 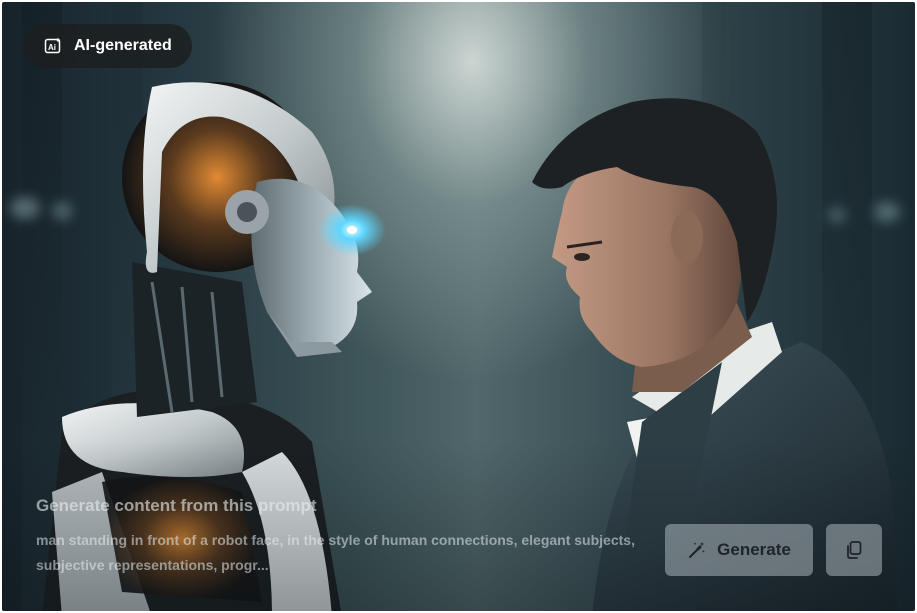 I want to click on magic-wand-icon, so click(x=697, y=550).